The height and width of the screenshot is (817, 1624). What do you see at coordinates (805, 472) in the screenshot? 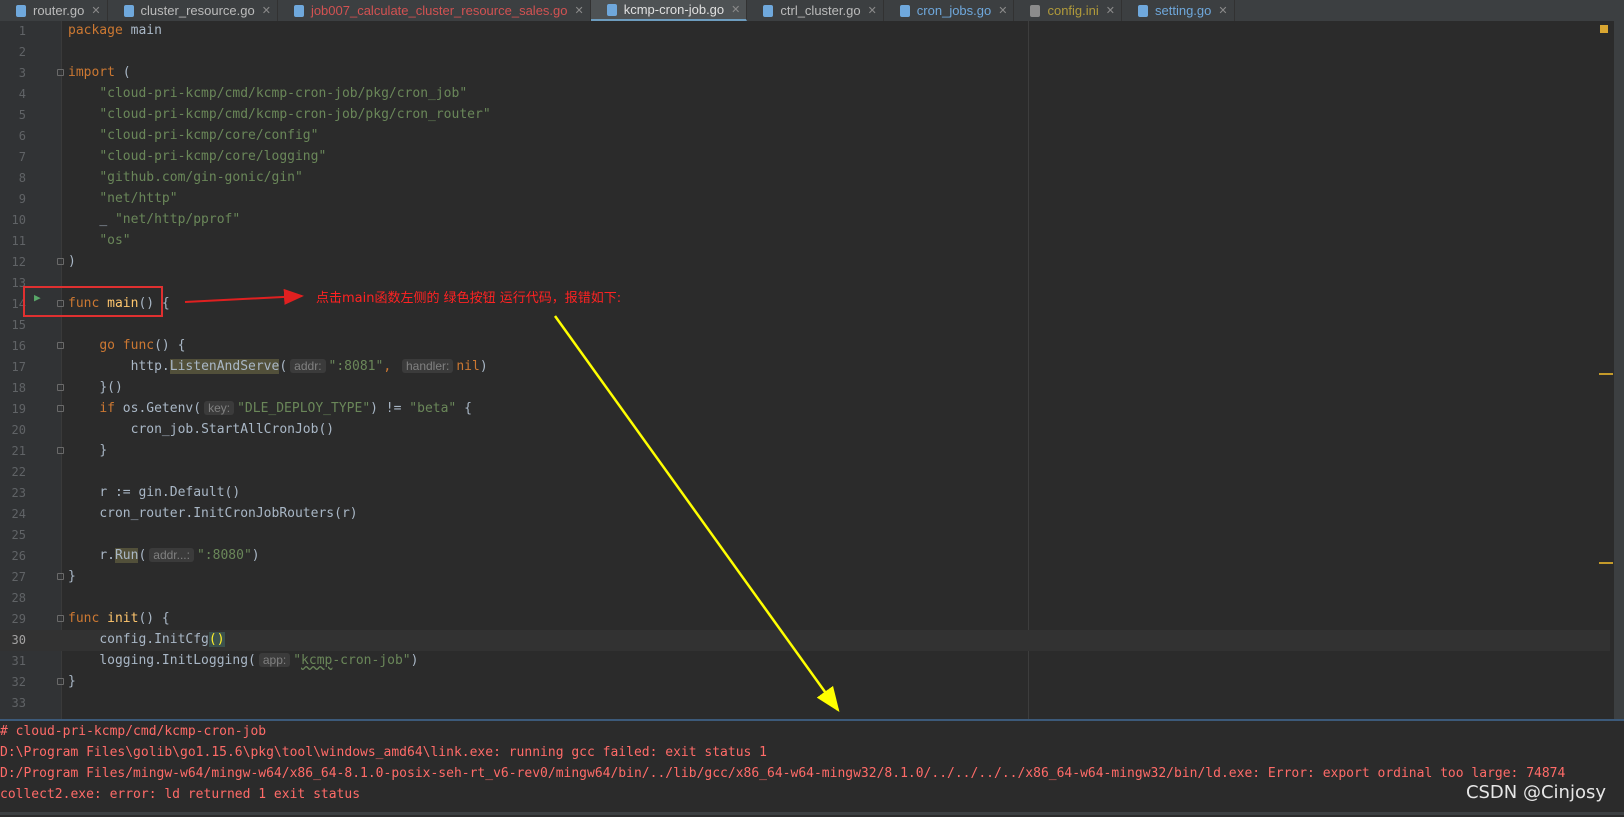
I see `code-line: 22` at bounding box center [805, 472].